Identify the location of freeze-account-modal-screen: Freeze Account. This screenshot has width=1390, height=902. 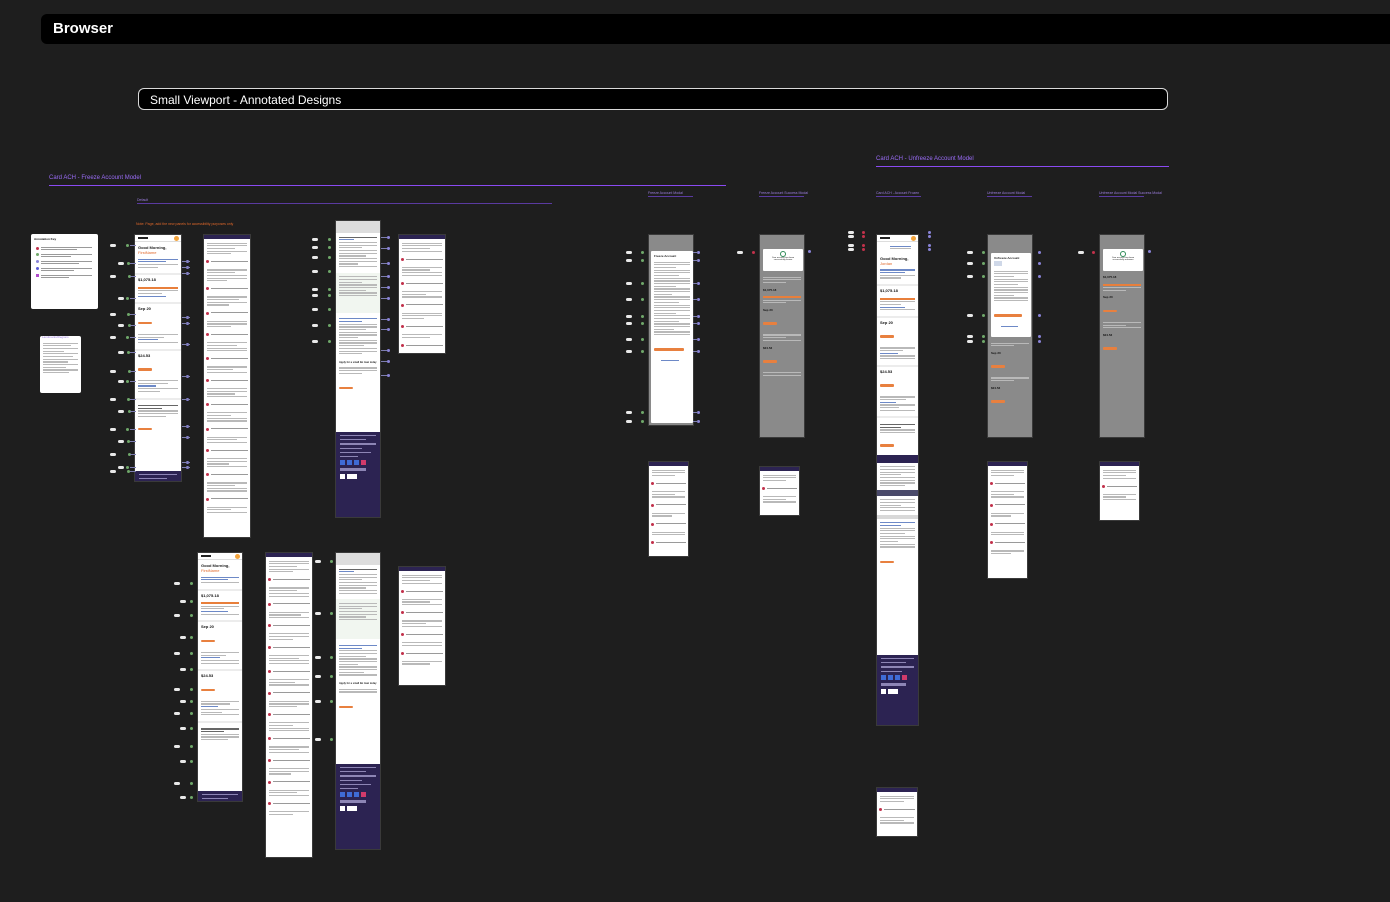
(671, 330).